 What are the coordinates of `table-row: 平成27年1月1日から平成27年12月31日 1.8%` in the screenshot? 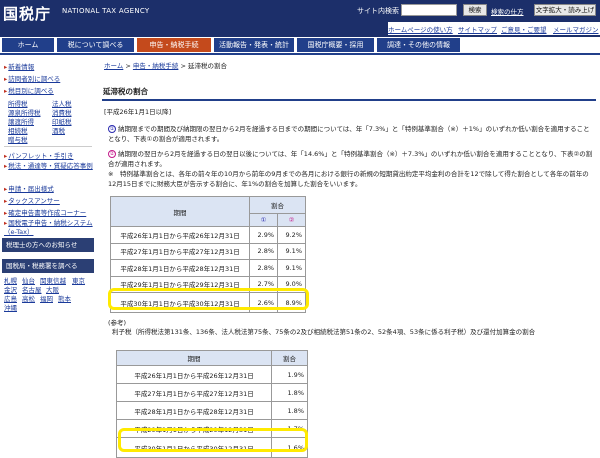 It's located at (211, 392).